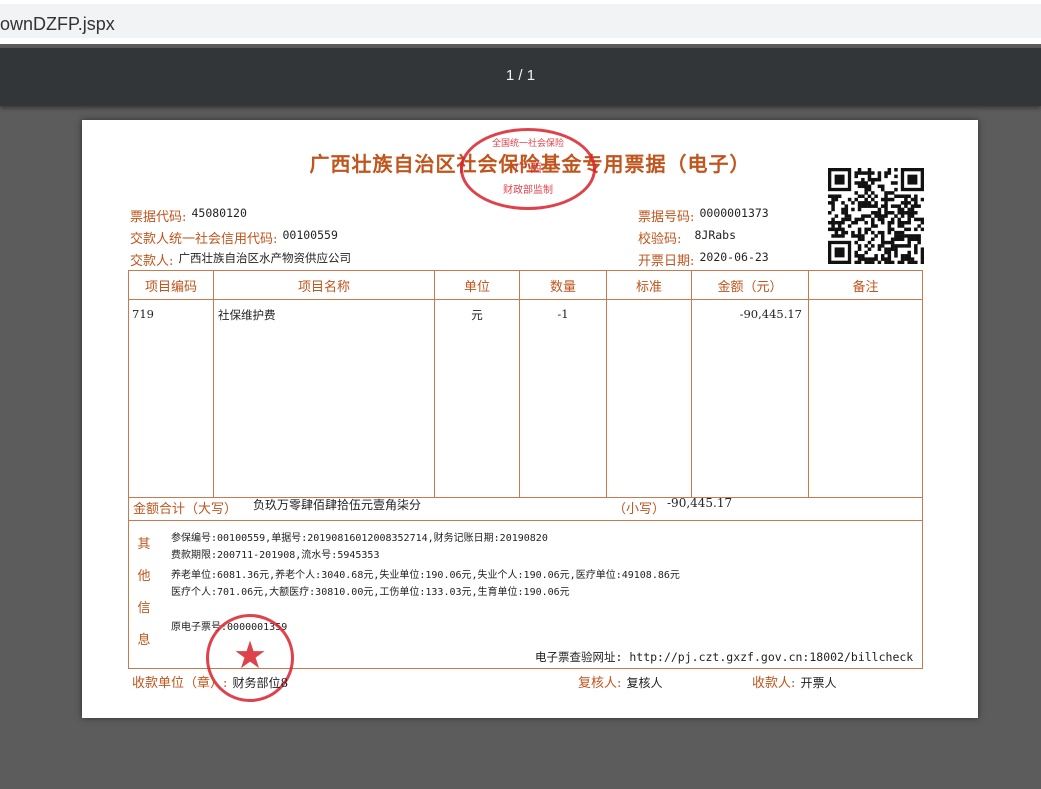  Describe the element at coordinates (275, 555) in the screenshot. I see `info-line: 费款期限:200711-201908,流水号:5945353` at that location.